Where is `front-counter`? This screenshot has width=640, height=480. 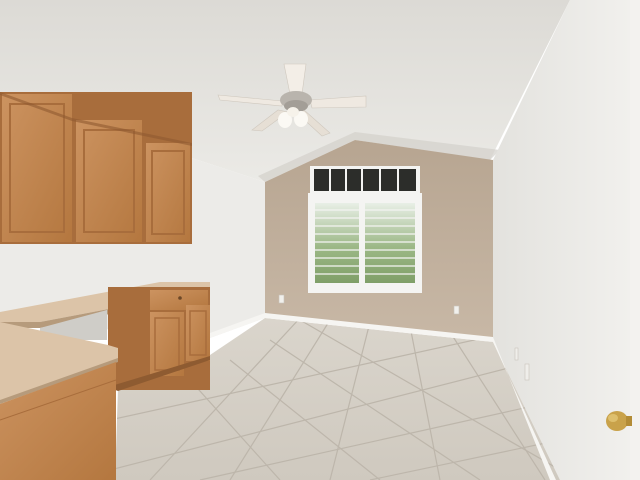 front-counter is located at coordinates (59, 401).